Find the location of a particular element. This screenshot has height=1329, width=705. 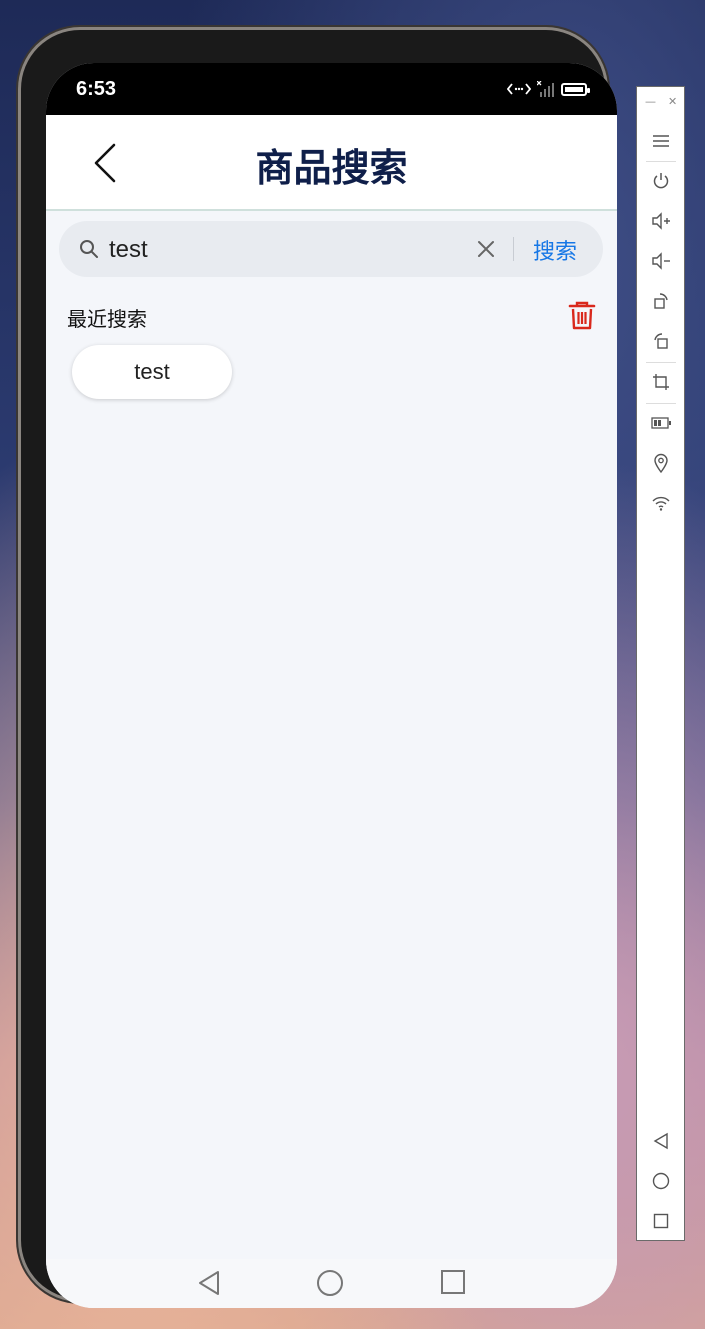

system-nav-bar is located at coordinates (331, 1283).